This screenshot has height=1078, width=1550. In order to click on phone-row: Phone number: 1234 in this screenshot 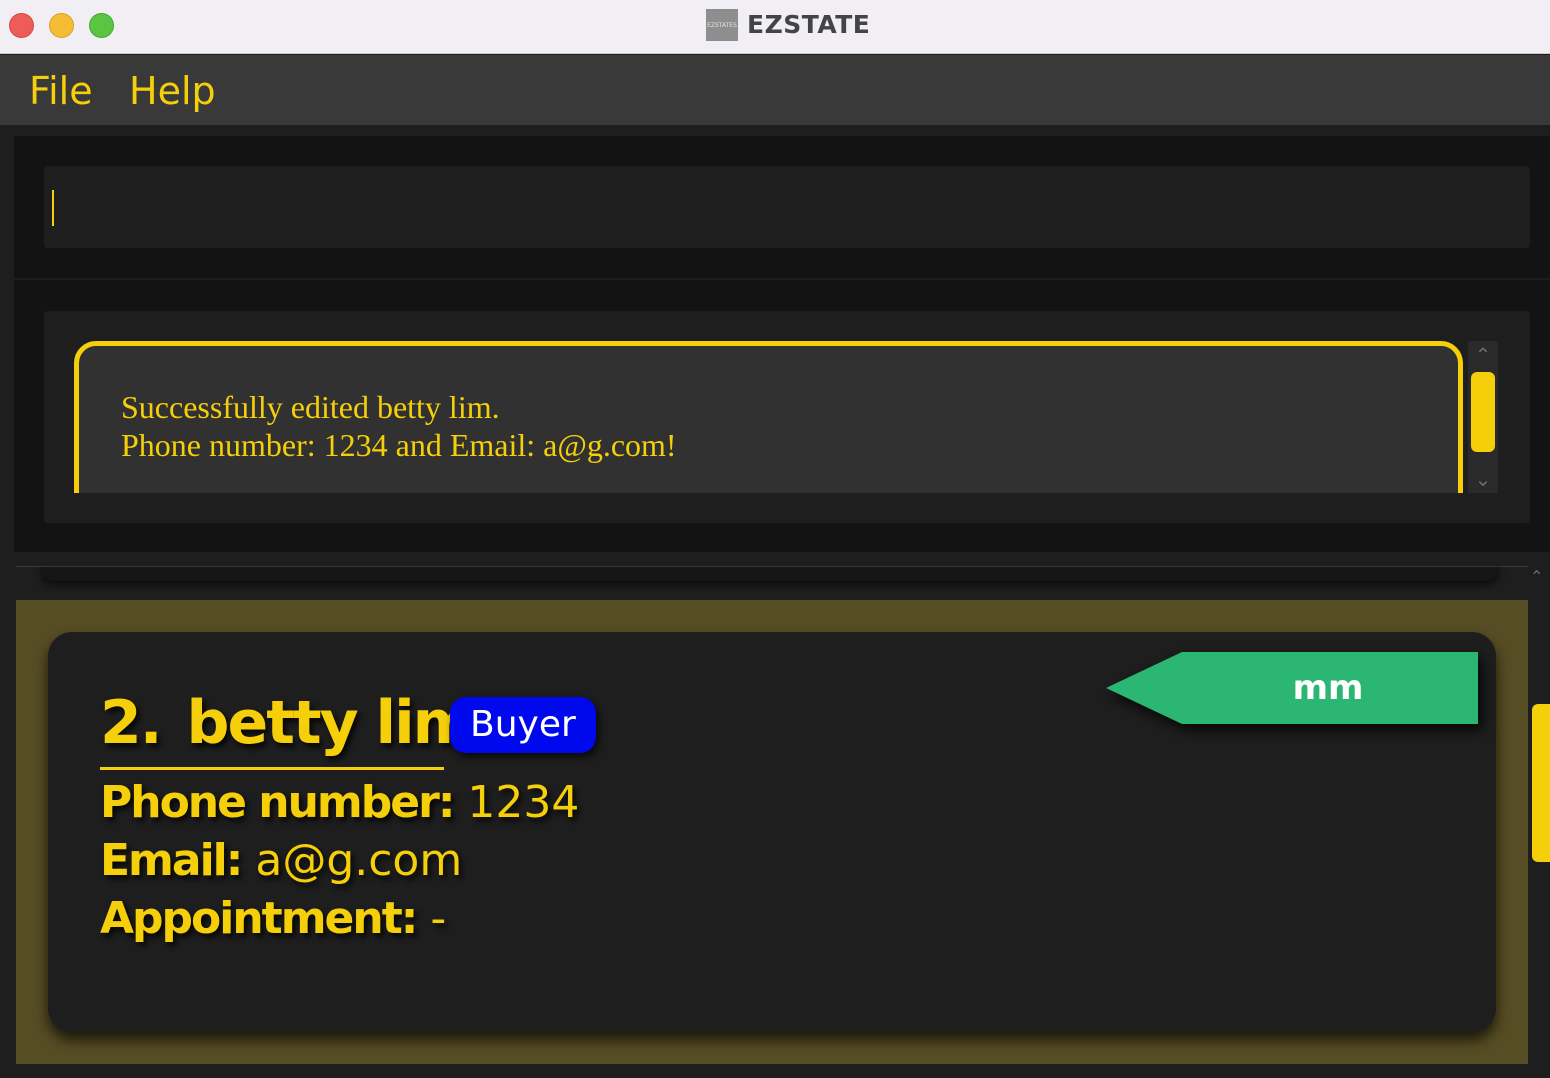, I will do `click(339, 802)`.